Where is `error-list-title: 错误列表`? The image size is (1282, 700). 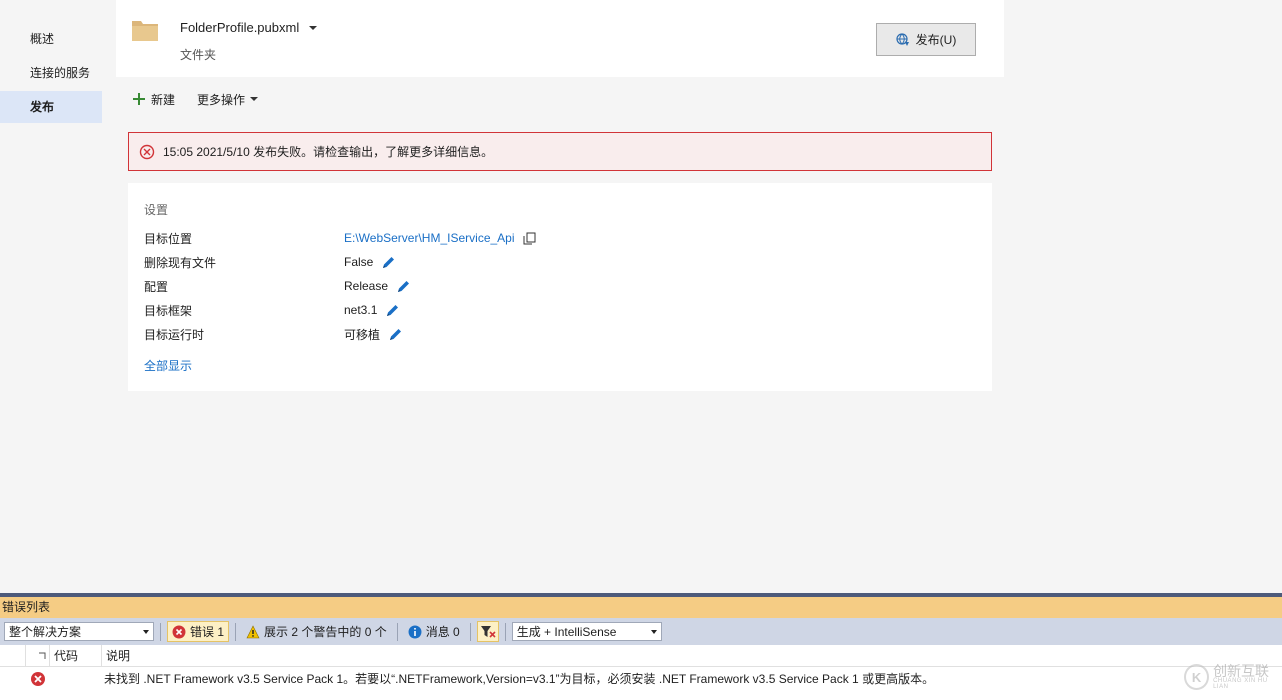 error-list-title: 错误列表 is located at coordinates (641, 607).